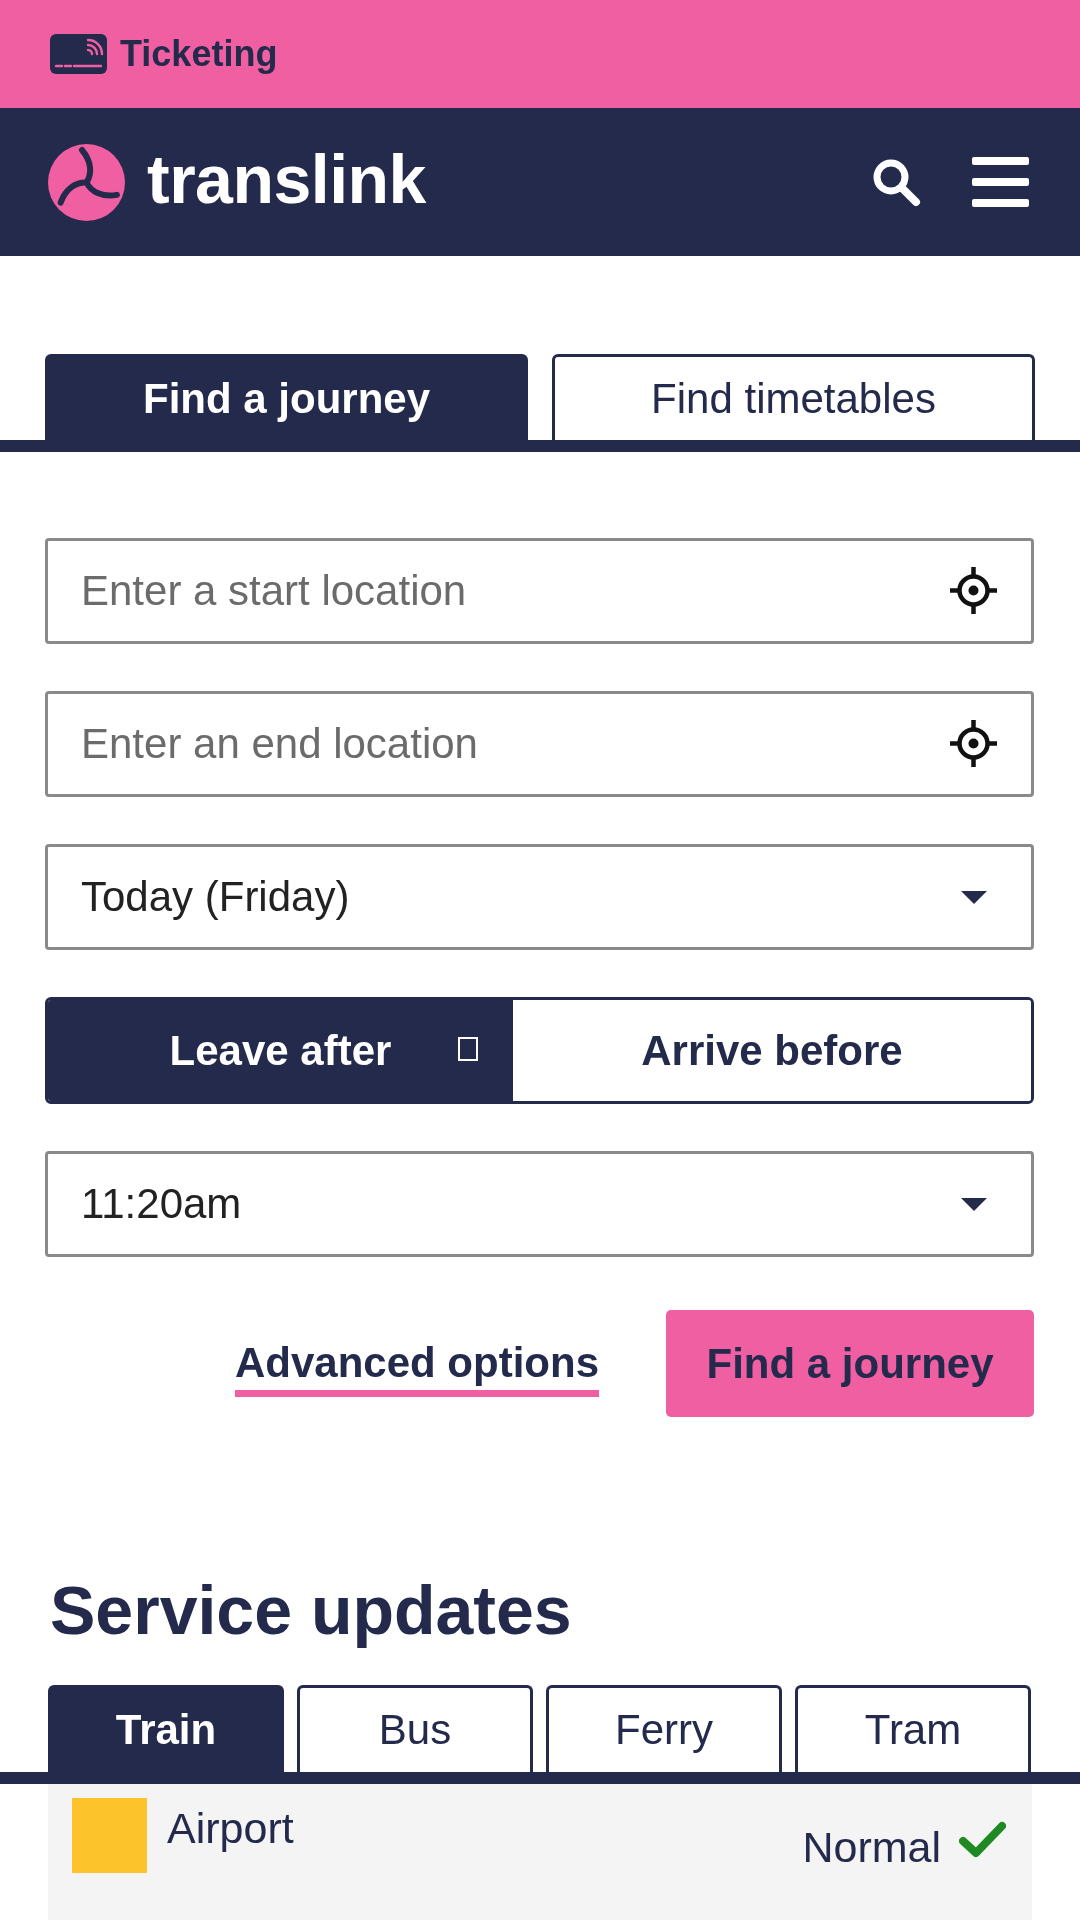 This screenshot has width=1080, height=1920. What do you see at coordinates (237, 182) in the screenshot?
I see `home-link: translink` at bounding box center [237, 182].